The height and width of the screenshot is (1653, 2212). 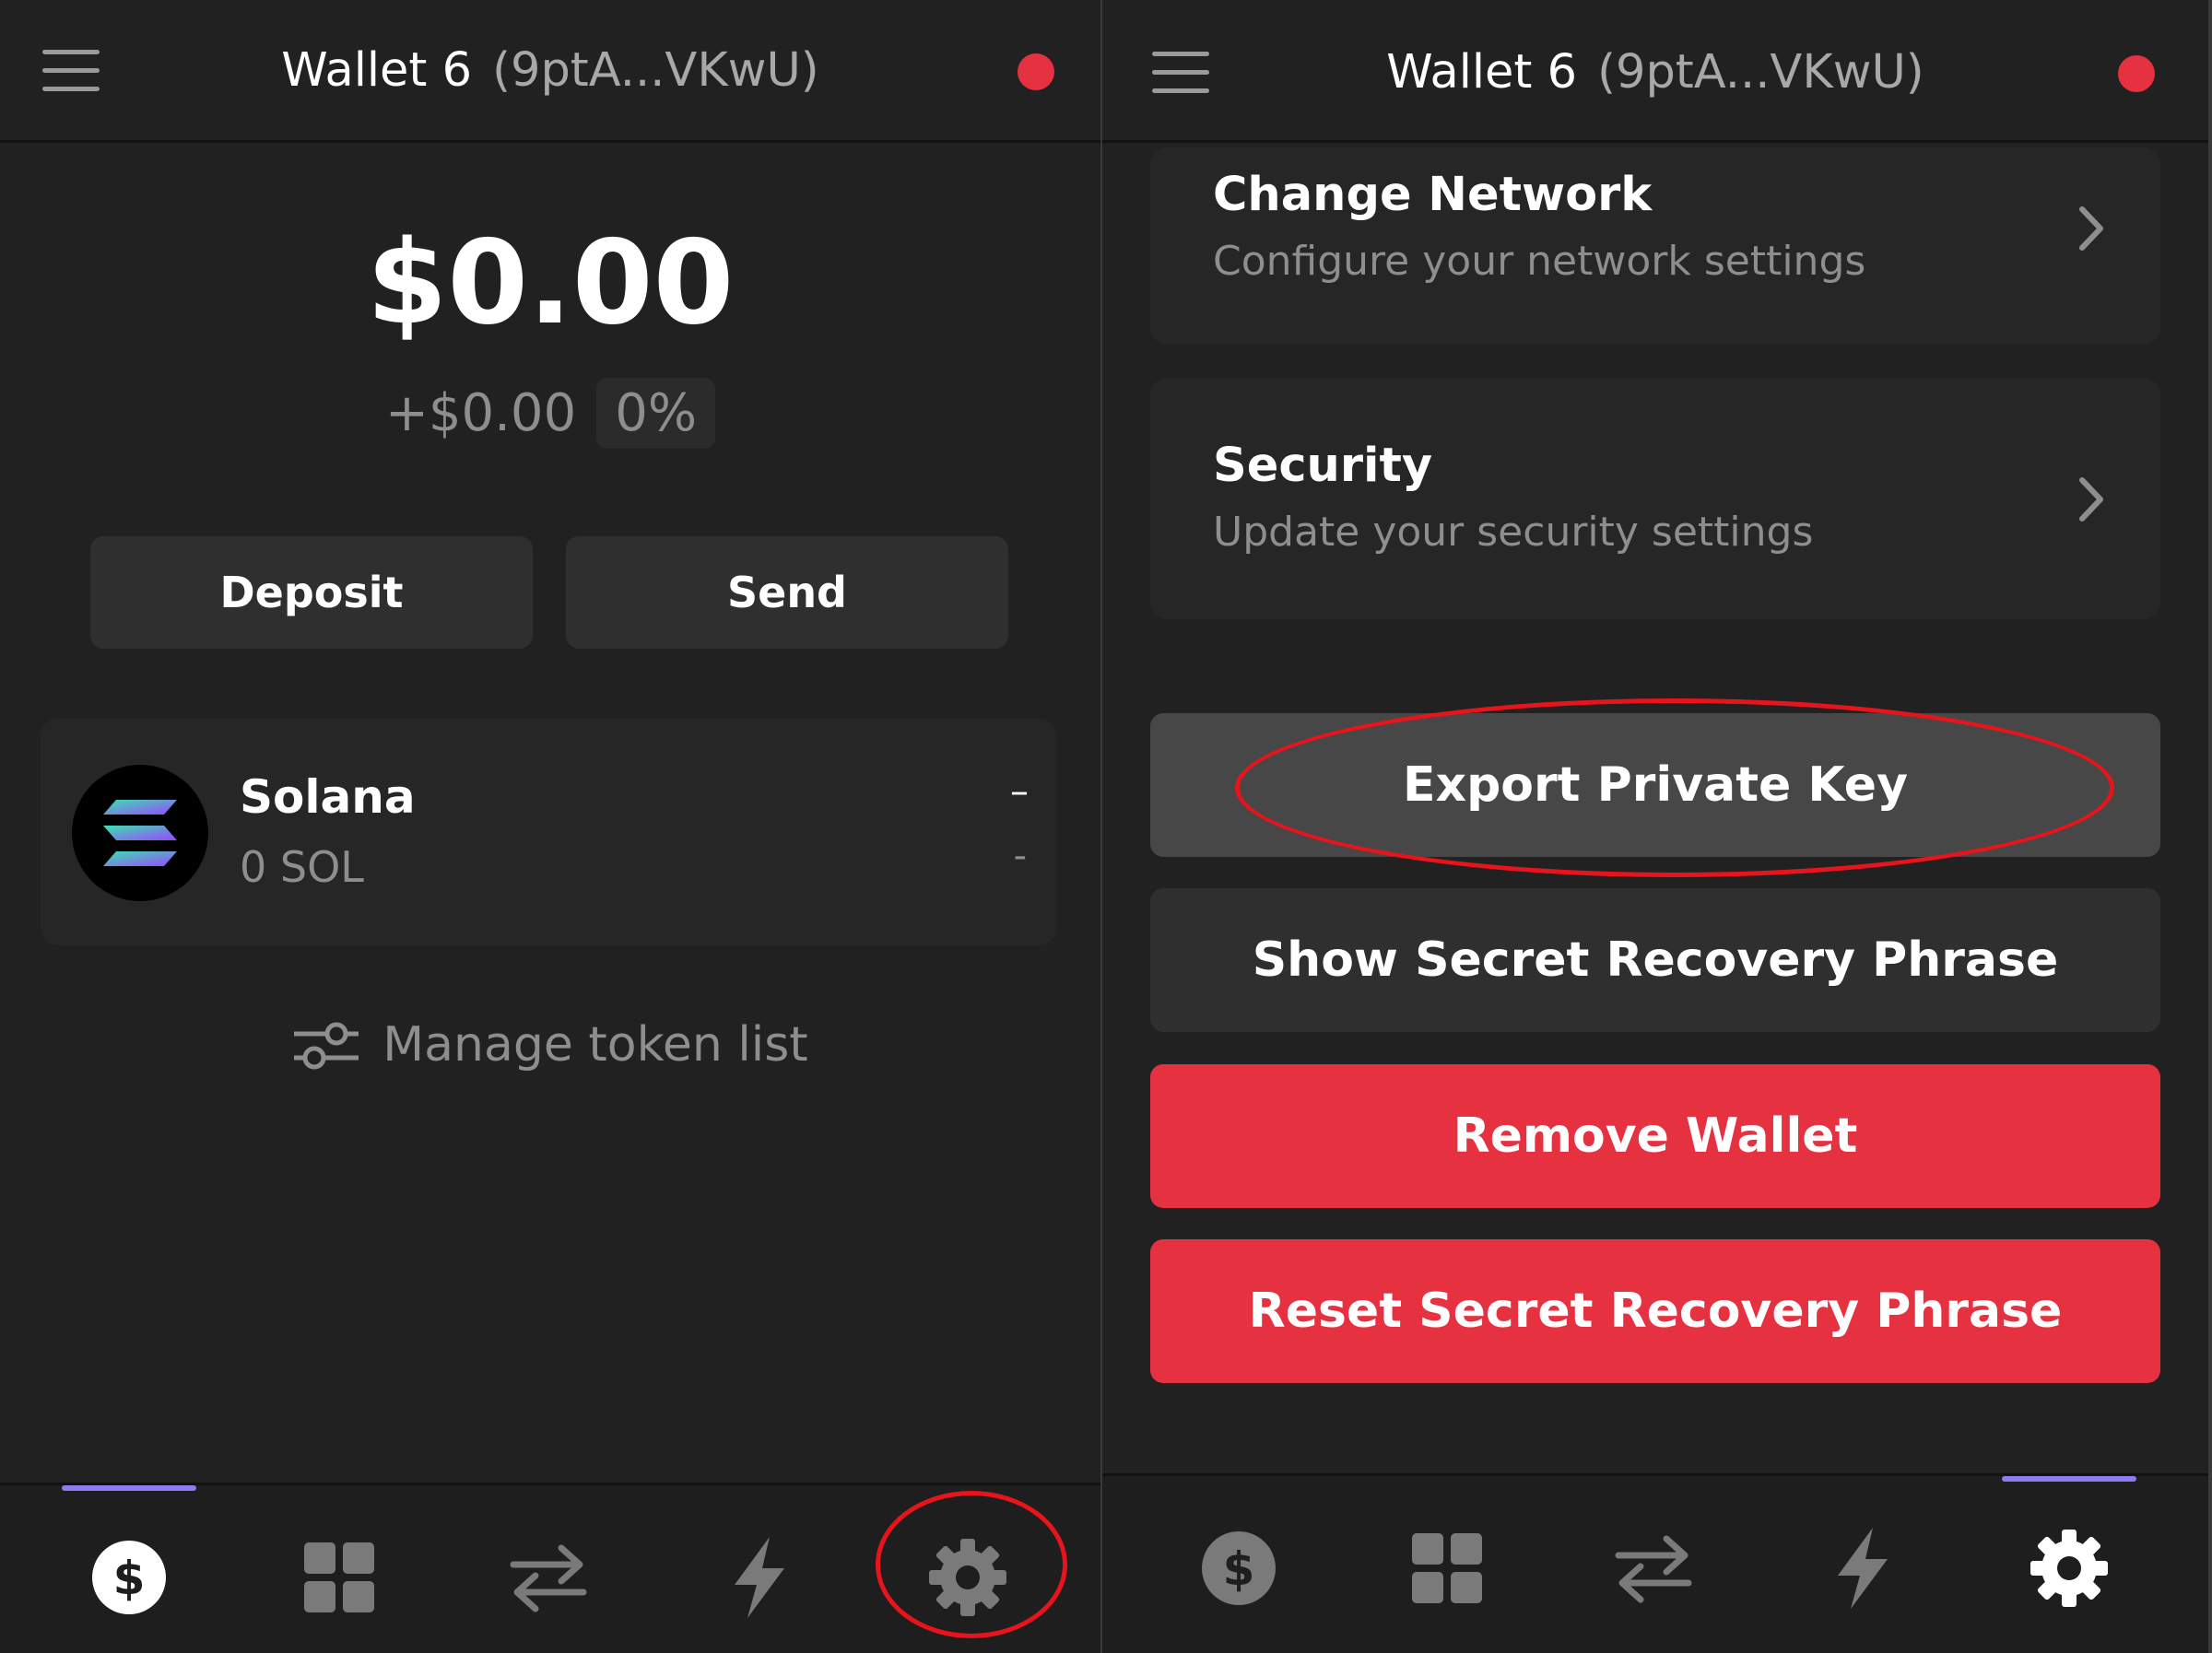 I want to click on total-balance: $0.00, so click(x=550, y=282).